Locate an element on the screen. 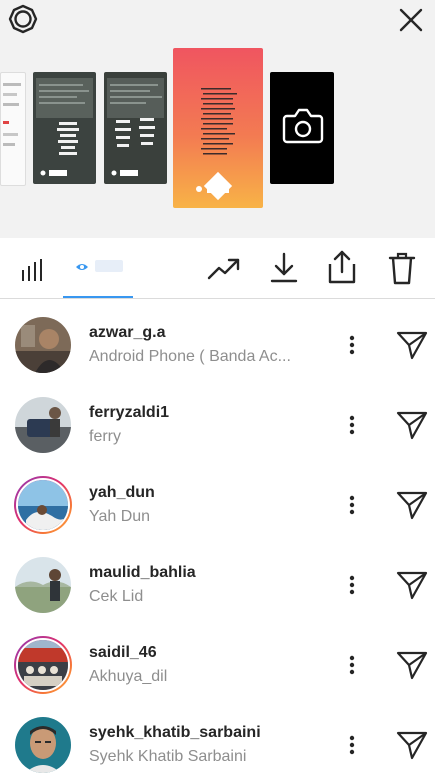  download-icon is located at coordinates (284, 268).